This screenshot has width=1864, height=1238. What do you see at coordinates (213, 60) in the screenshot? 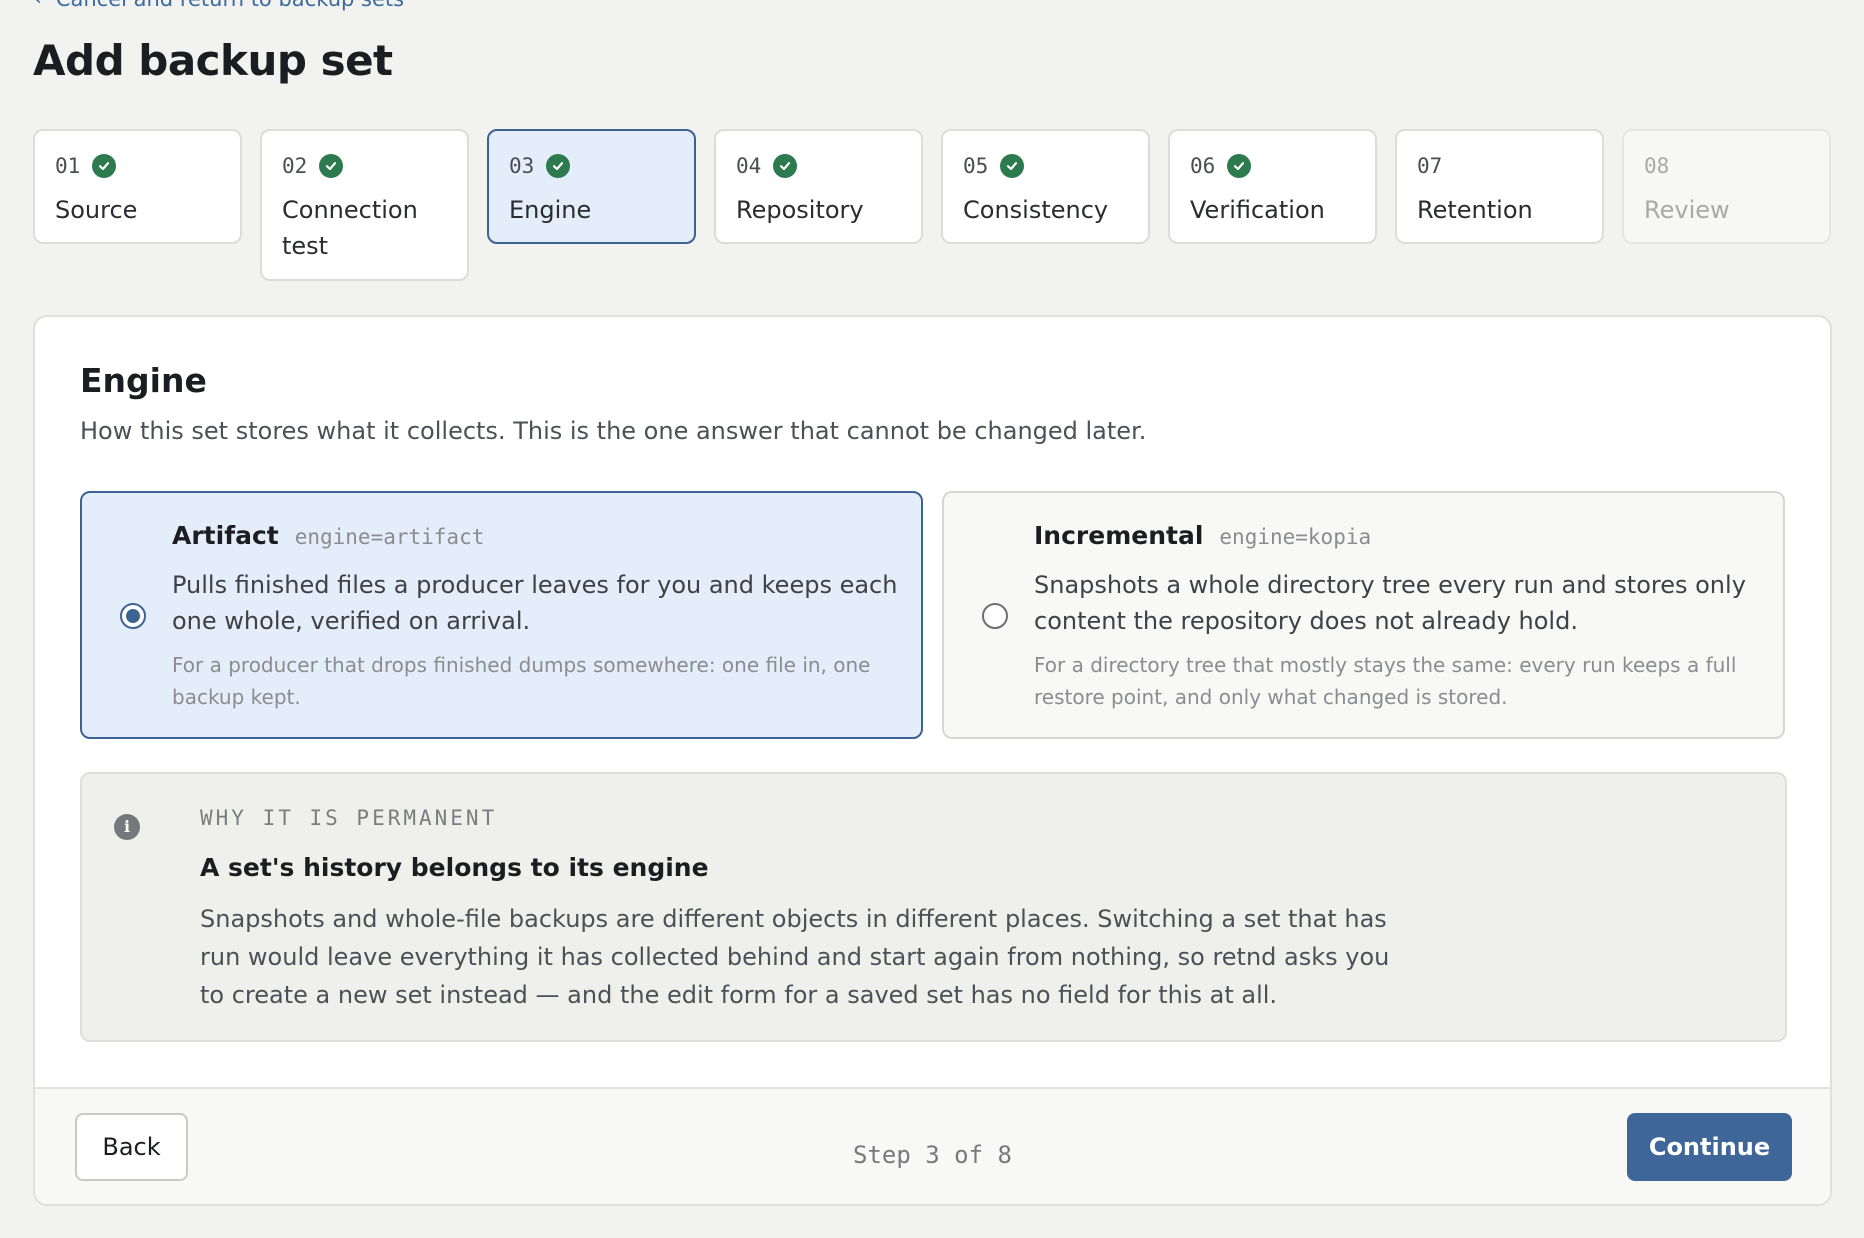
I see `page-title: Add backup set` at bounding box center [213, 60].